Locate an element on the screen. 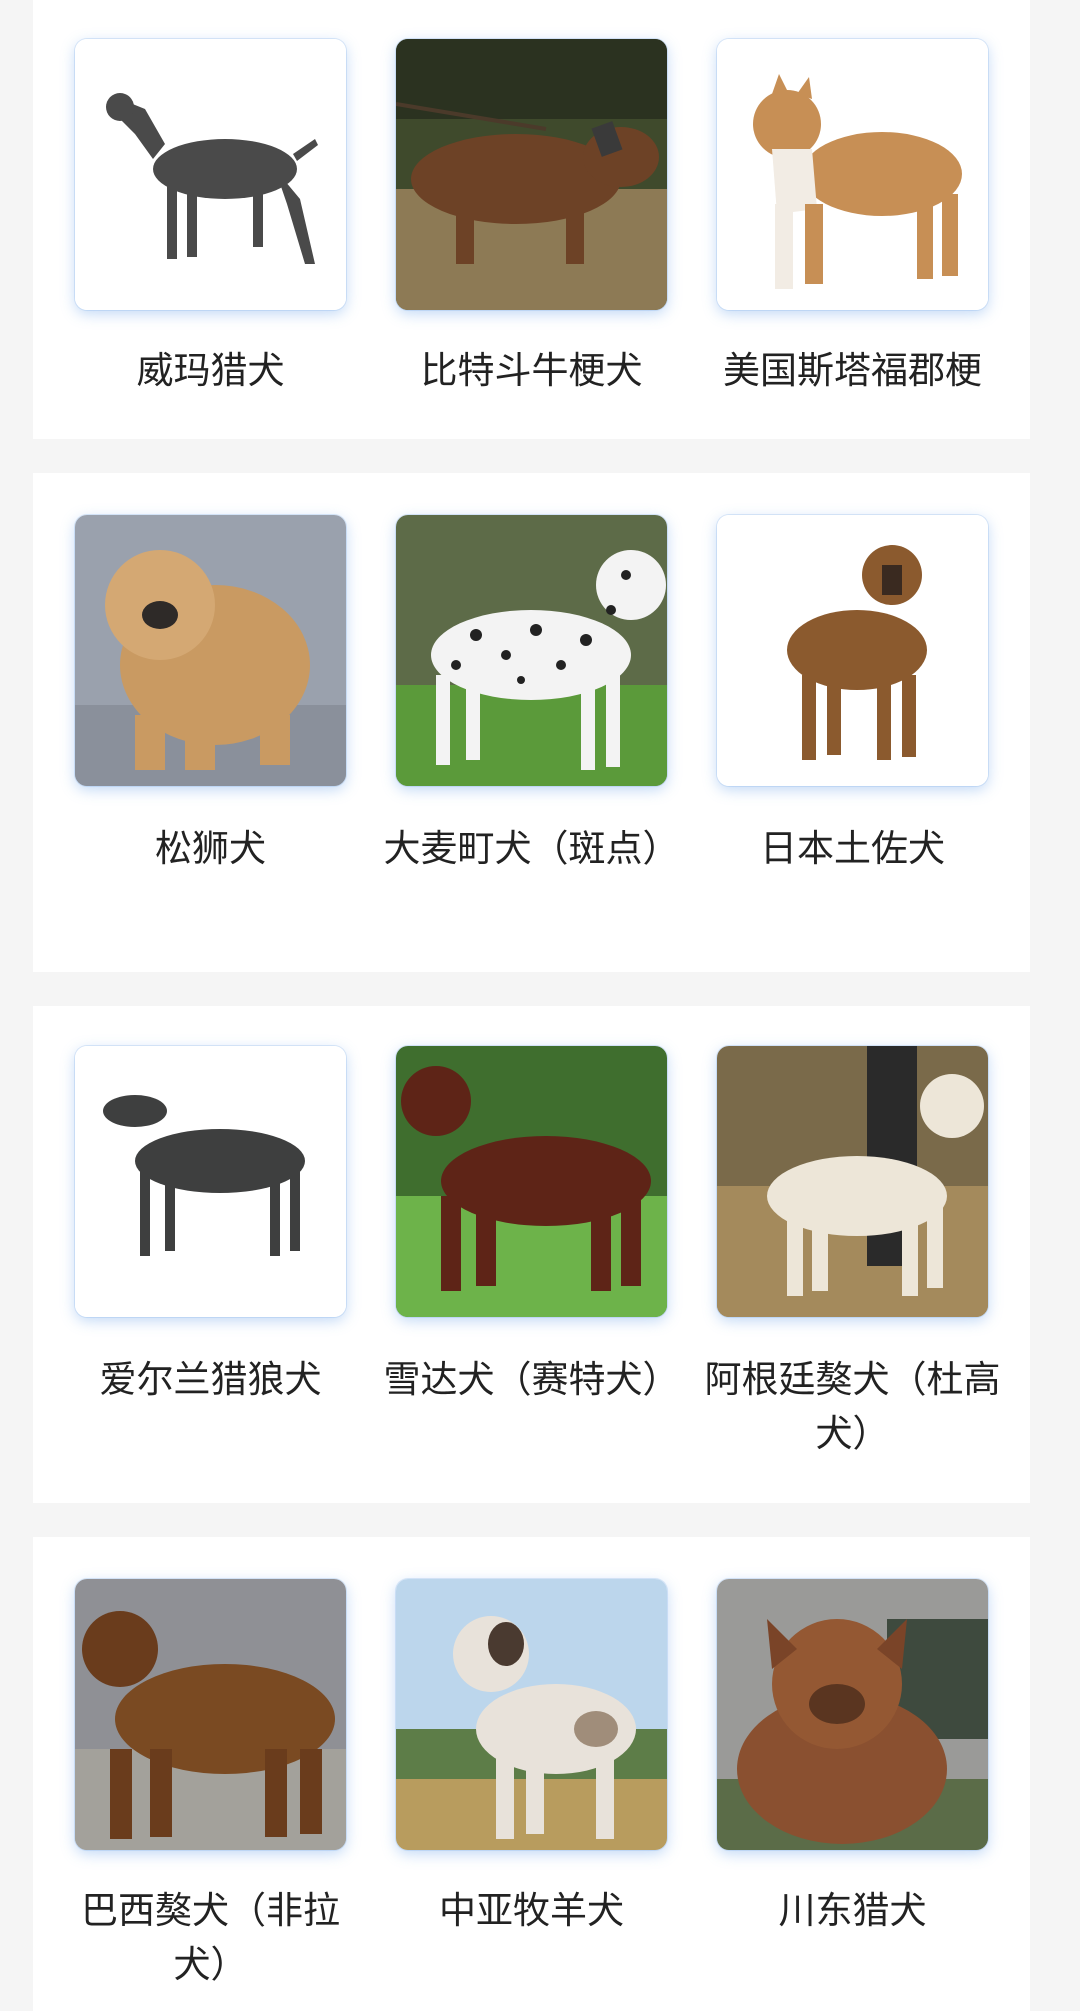 The height and width of the screenshot is (2011, 1080). breed-tile-dalmatian: 大麦町犬（斑点） is located at coordinates (532, 692).